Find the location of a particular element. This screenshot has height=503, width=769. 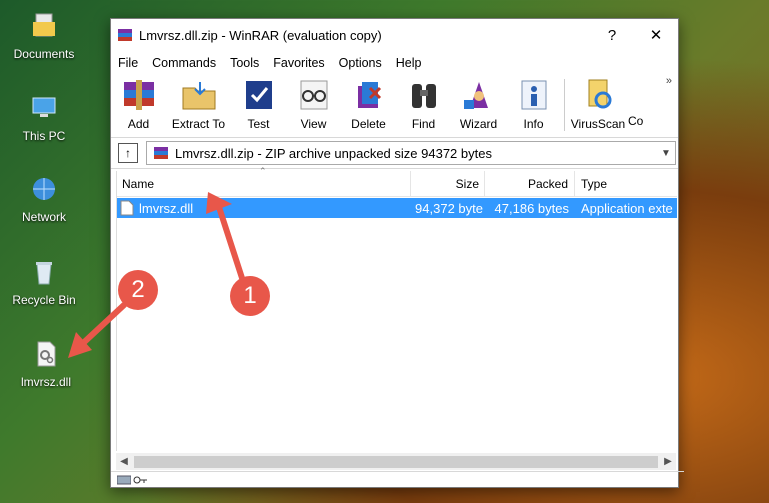

annotation-arrows is located at coordinates (156, 275).